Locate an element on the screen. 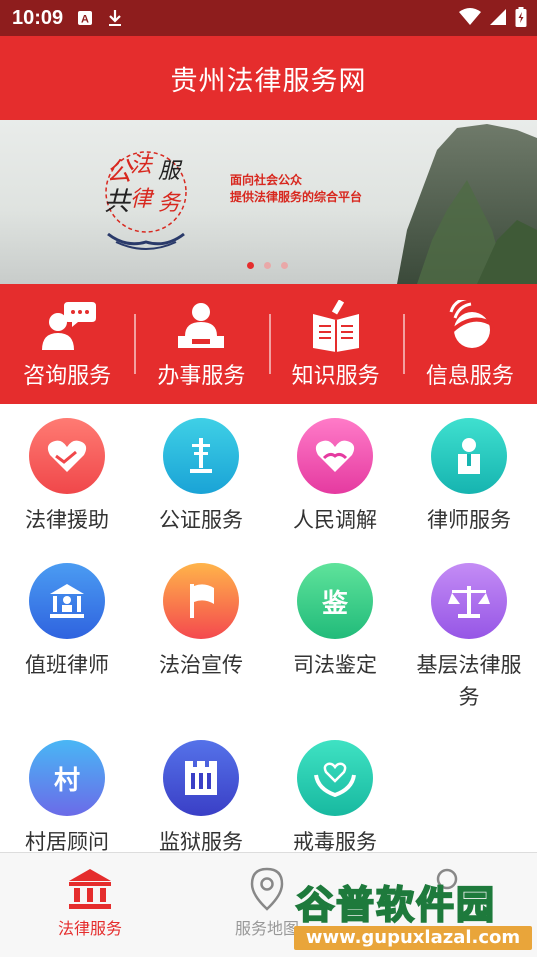 The height and width of the screenshot is (957, 537). a-notification-icon: A is located at coordinates (85, 18).